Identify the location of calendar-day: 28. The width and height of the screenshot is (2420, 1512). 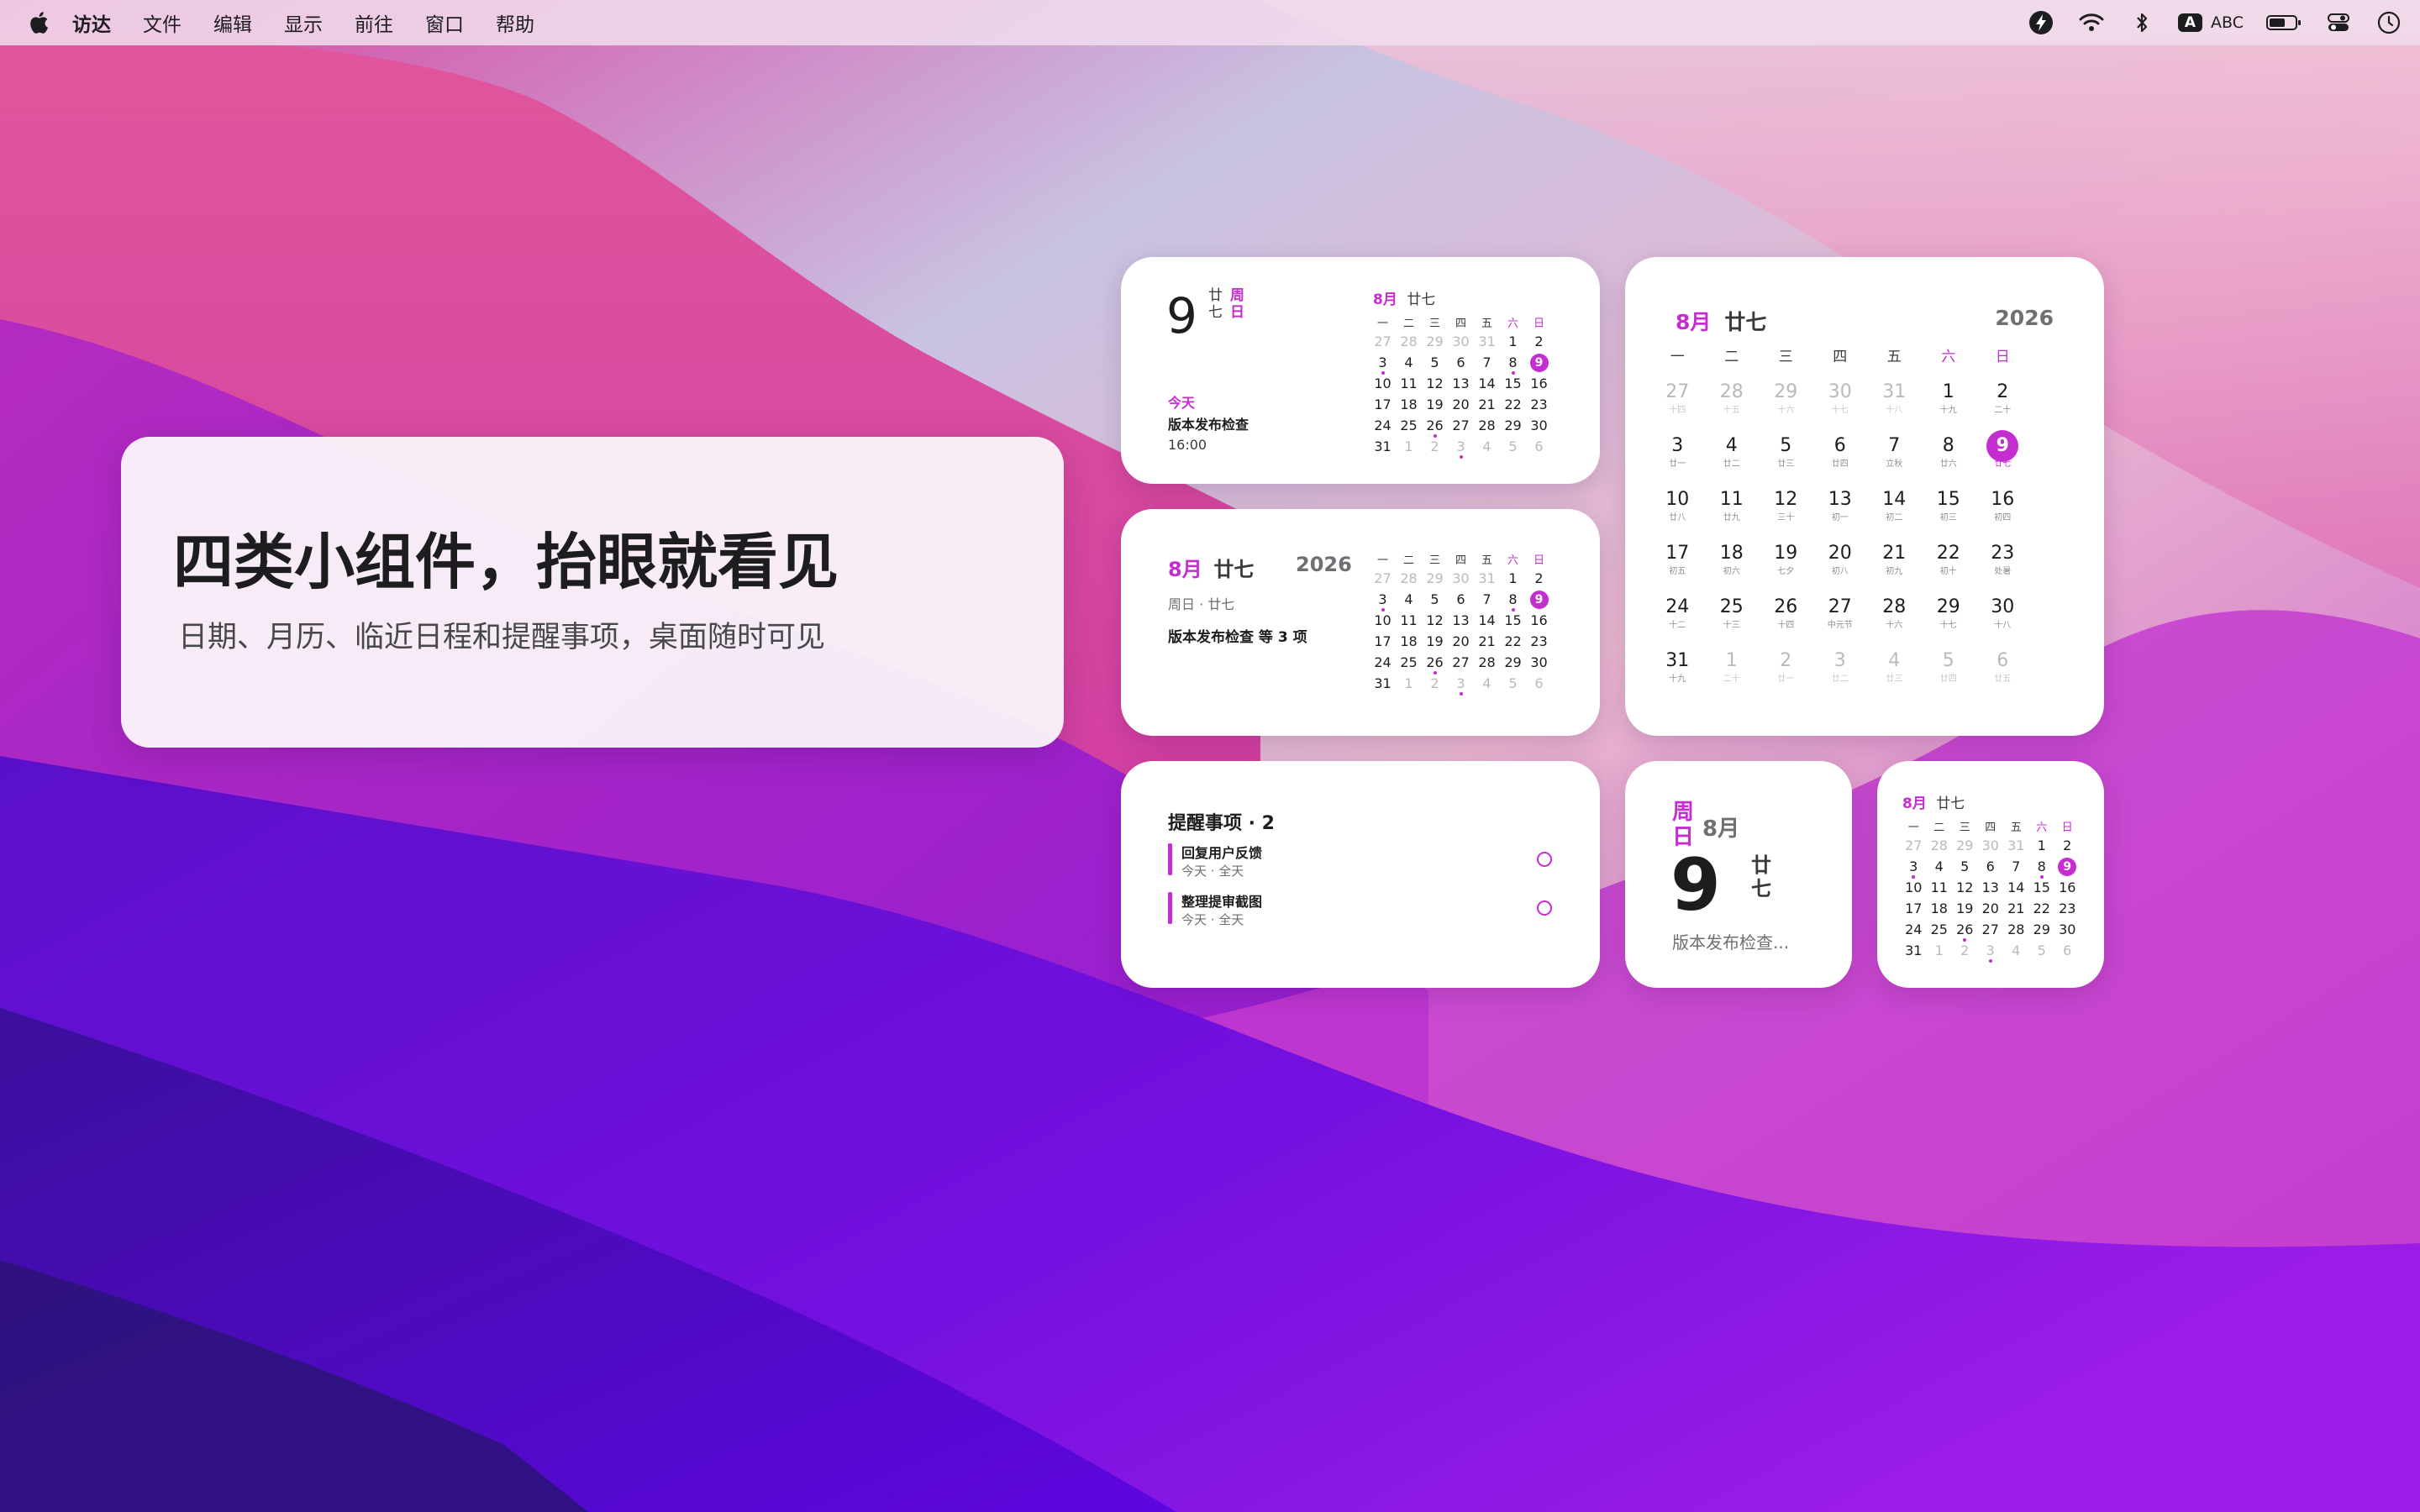
(1409, 578).